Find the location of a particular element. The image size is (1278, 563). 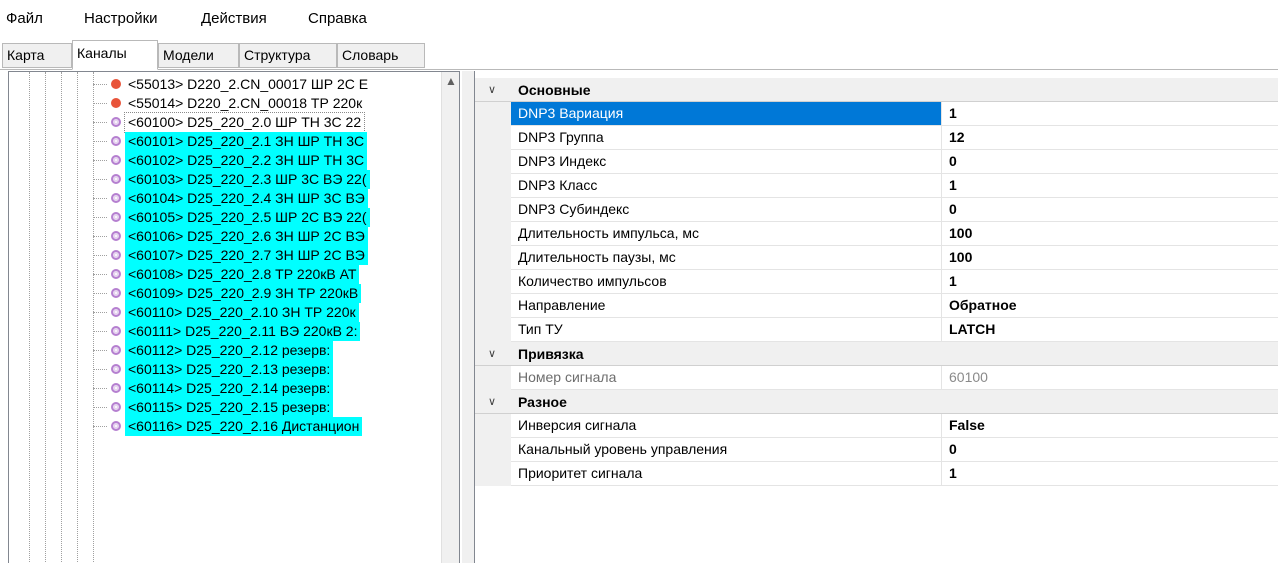

tree-item: <55014> D220_2.CN_00018 ТР 220к is located at coordinates (276, 103).